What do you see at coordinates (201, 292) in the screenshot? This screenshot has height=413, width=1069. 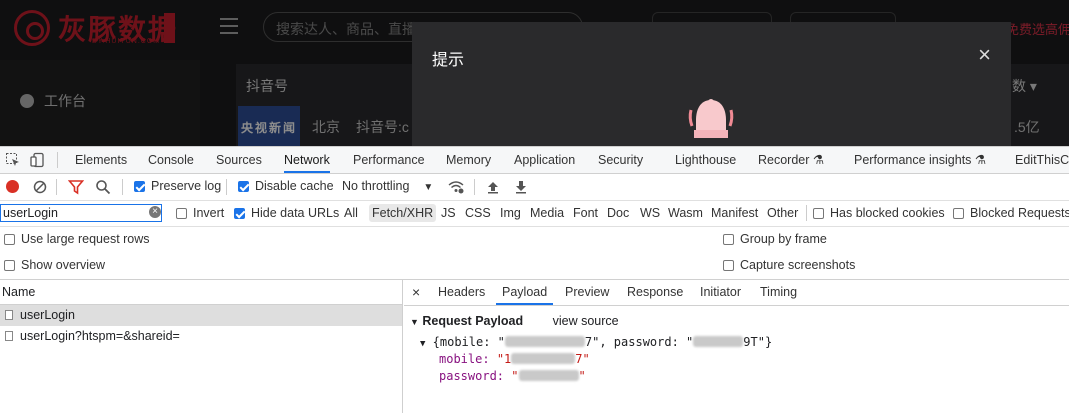 I see `column-header-name: Name` at bounding box center [201, 292].